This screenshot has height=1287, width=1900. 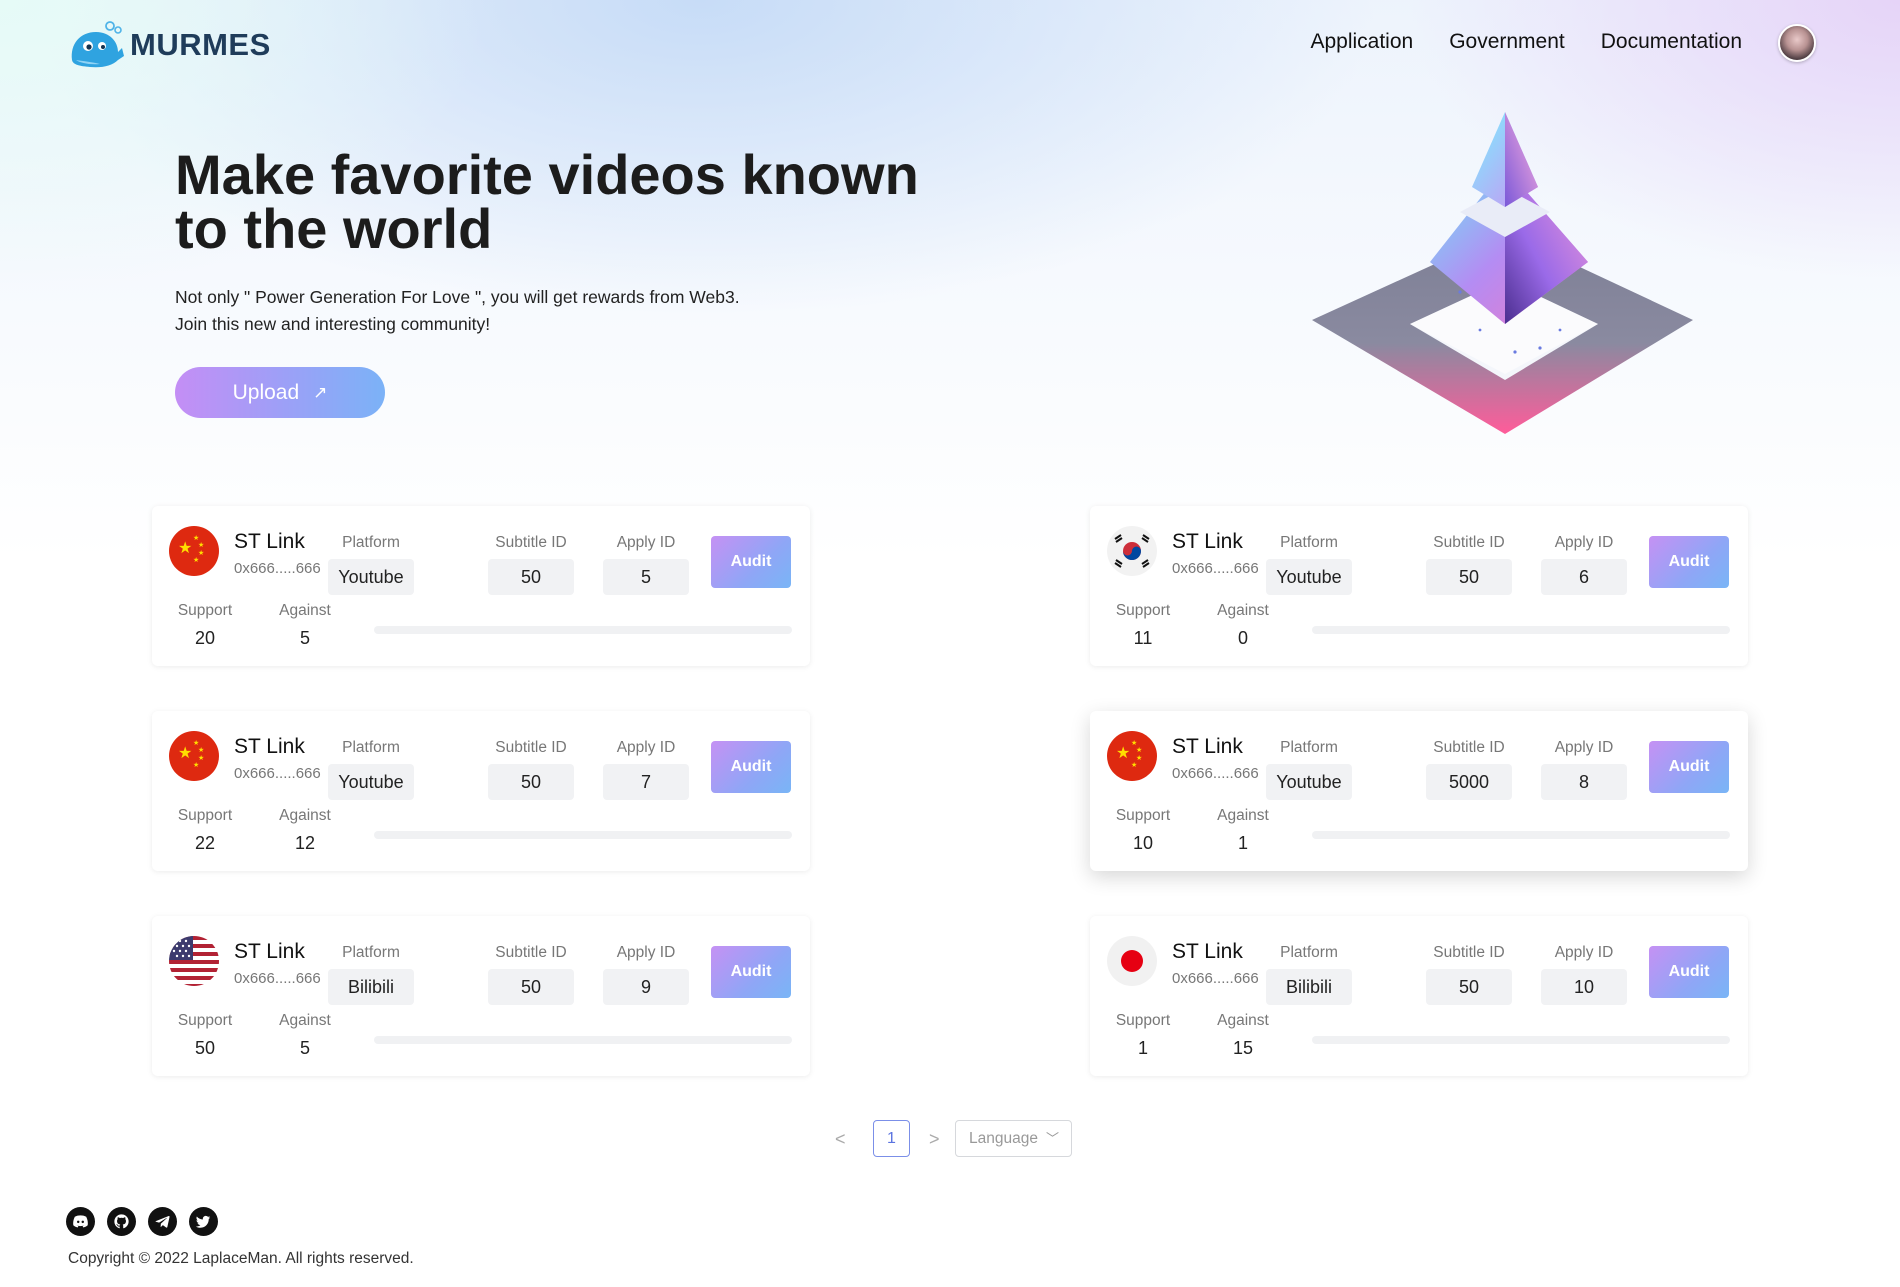 What do you see at coordinates (646, 987) in the screenshot?
I see `apply-id-value: 9` at bounding box center [646, 987].